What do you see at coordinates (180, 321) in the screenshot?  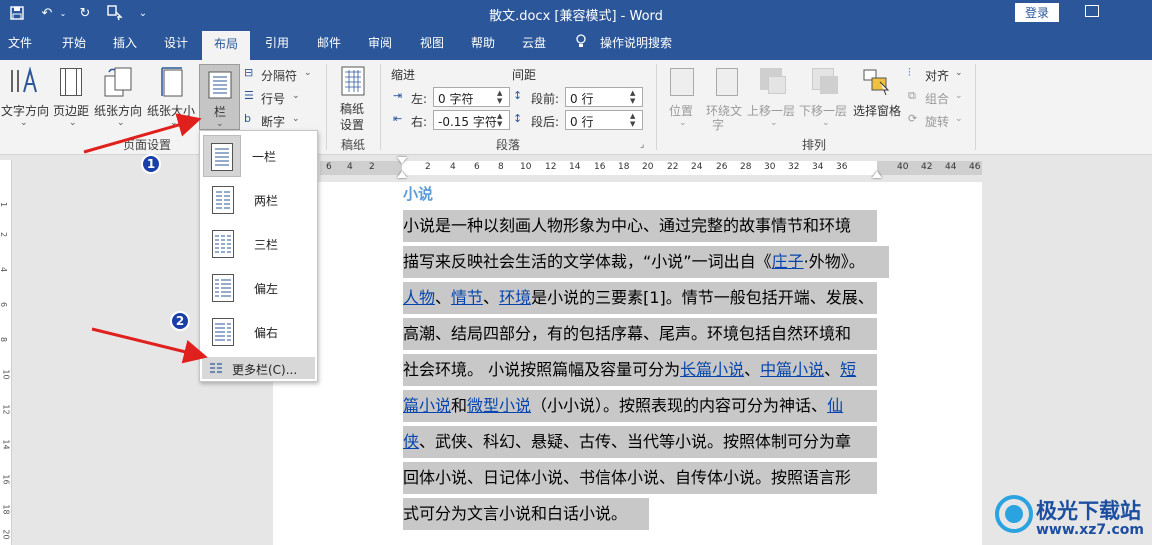 I see `annotation-badge-2: 2` at bounding box center [180, 321].